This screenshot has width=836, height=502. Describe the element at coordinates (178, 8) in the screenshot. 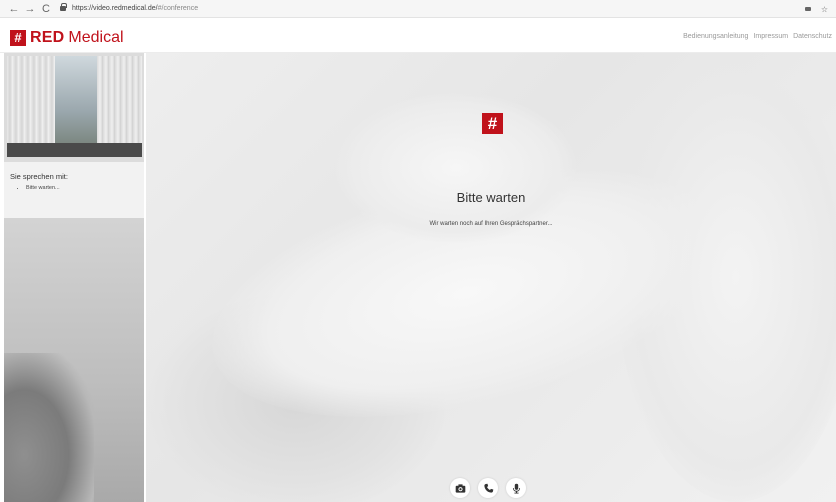

I see `url-path: #/conference` at that location.